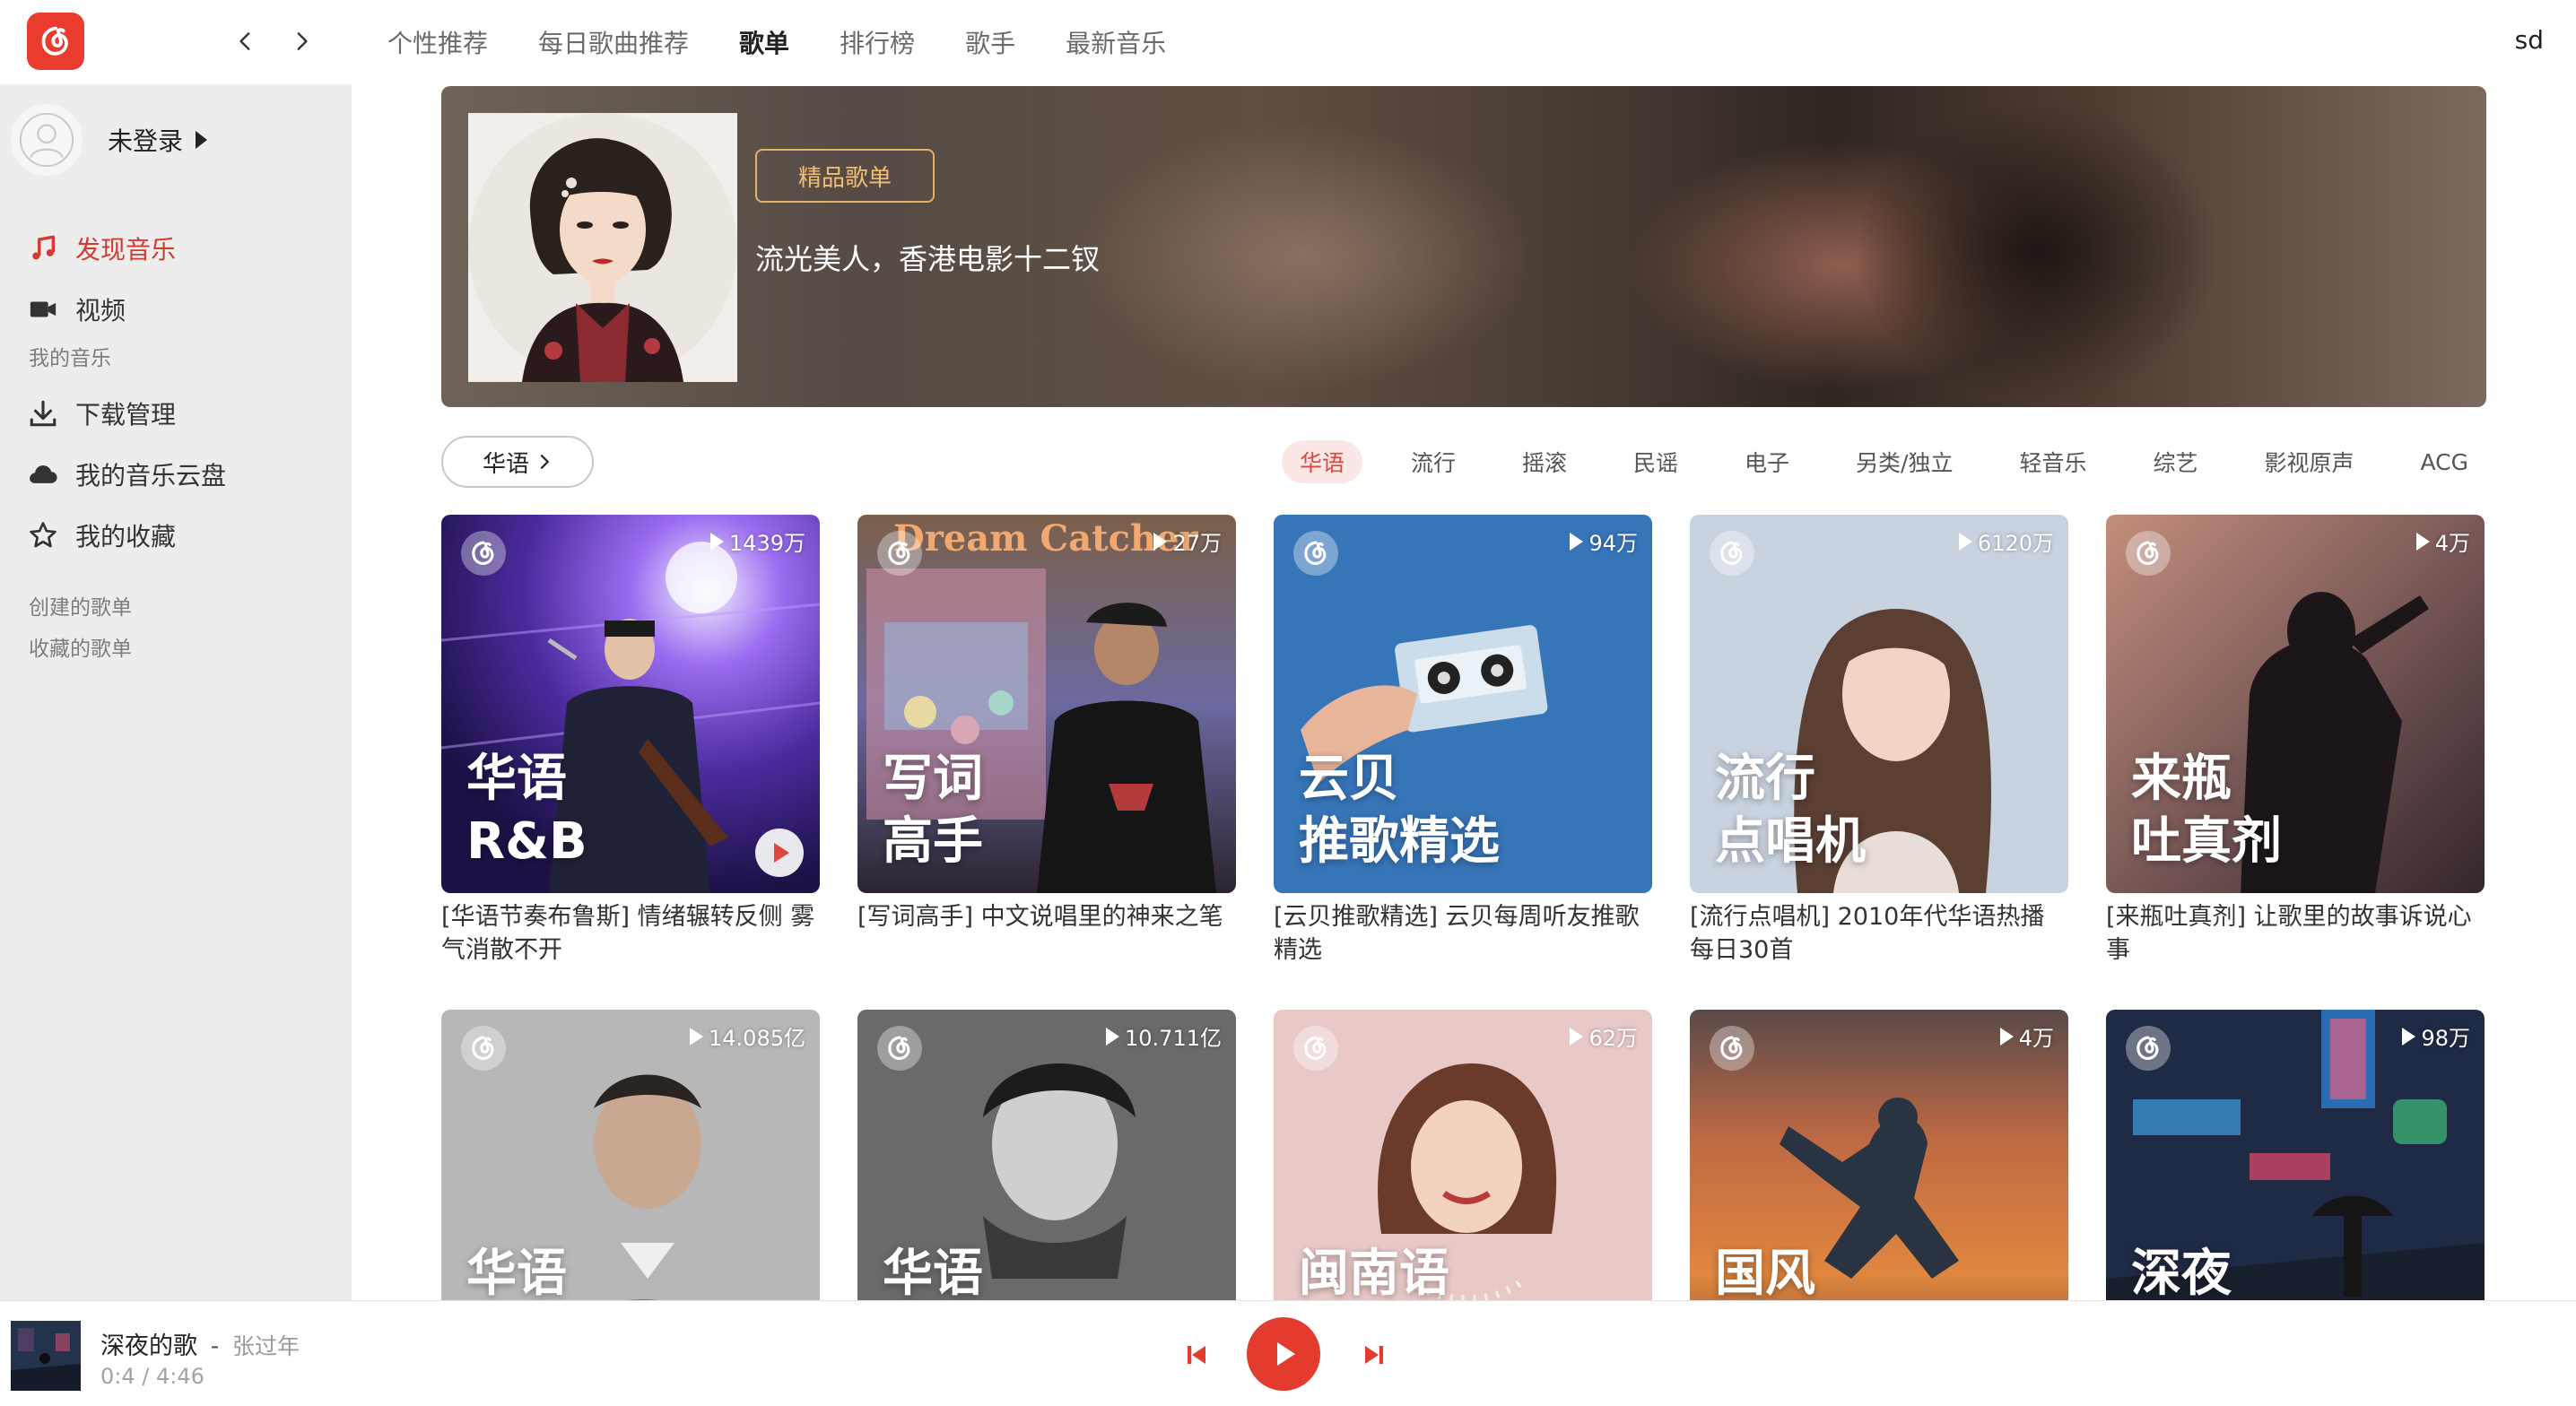 The image size is (2576, 1406). Describe the element at coordinates (2445, 462) in the screenshot. I see `tag-acg: ACG` at that location.